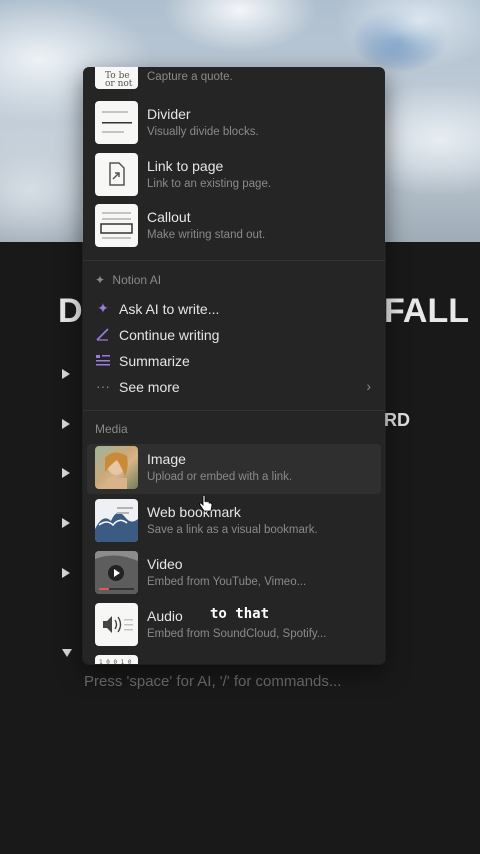 This screenshot has width=480, height=854. Describe the element at coordinates (206, 235) in the screenshot. I see `menu-item-desc: Make writing stand out.` at that location.